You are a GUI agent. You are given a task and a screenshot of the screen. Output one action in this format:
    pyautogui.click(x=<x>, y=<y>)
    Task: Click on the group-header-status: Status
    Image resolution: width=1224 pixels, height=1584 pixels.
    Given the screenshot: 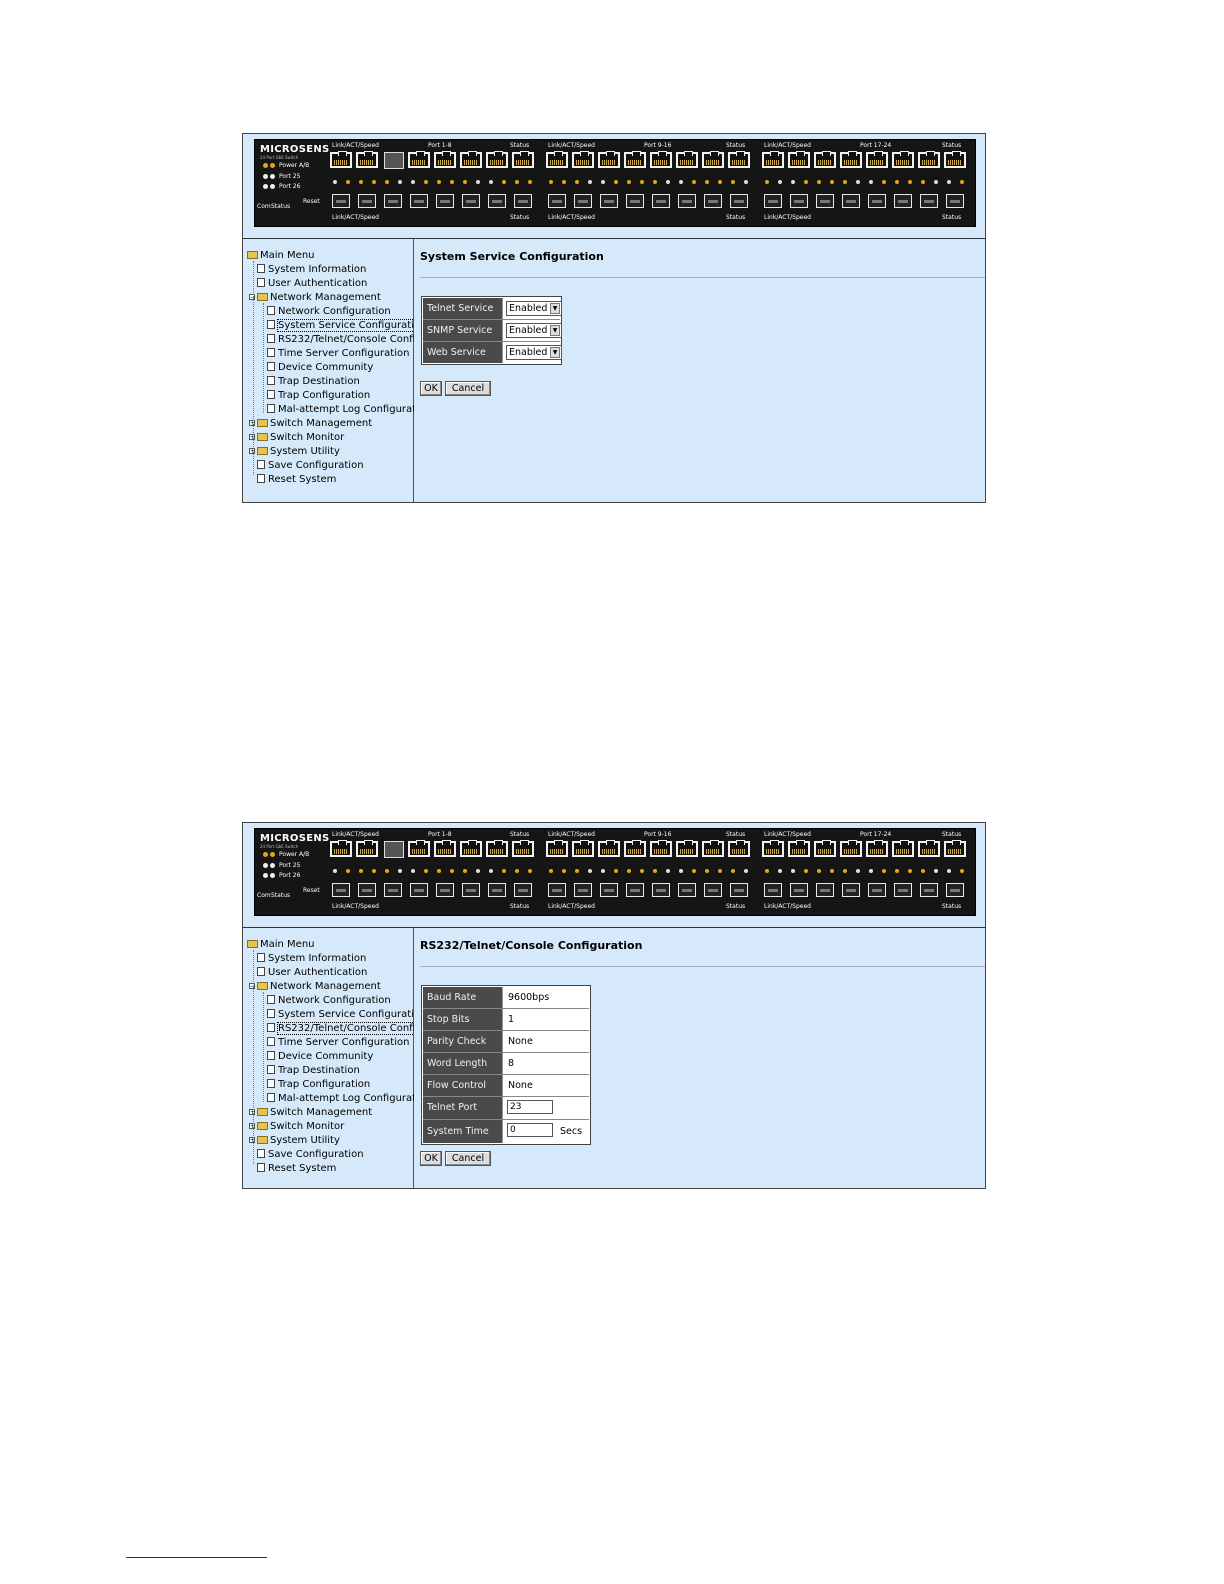 What is the action you would take?
    pyautogui.click(x=520, y=834)
    